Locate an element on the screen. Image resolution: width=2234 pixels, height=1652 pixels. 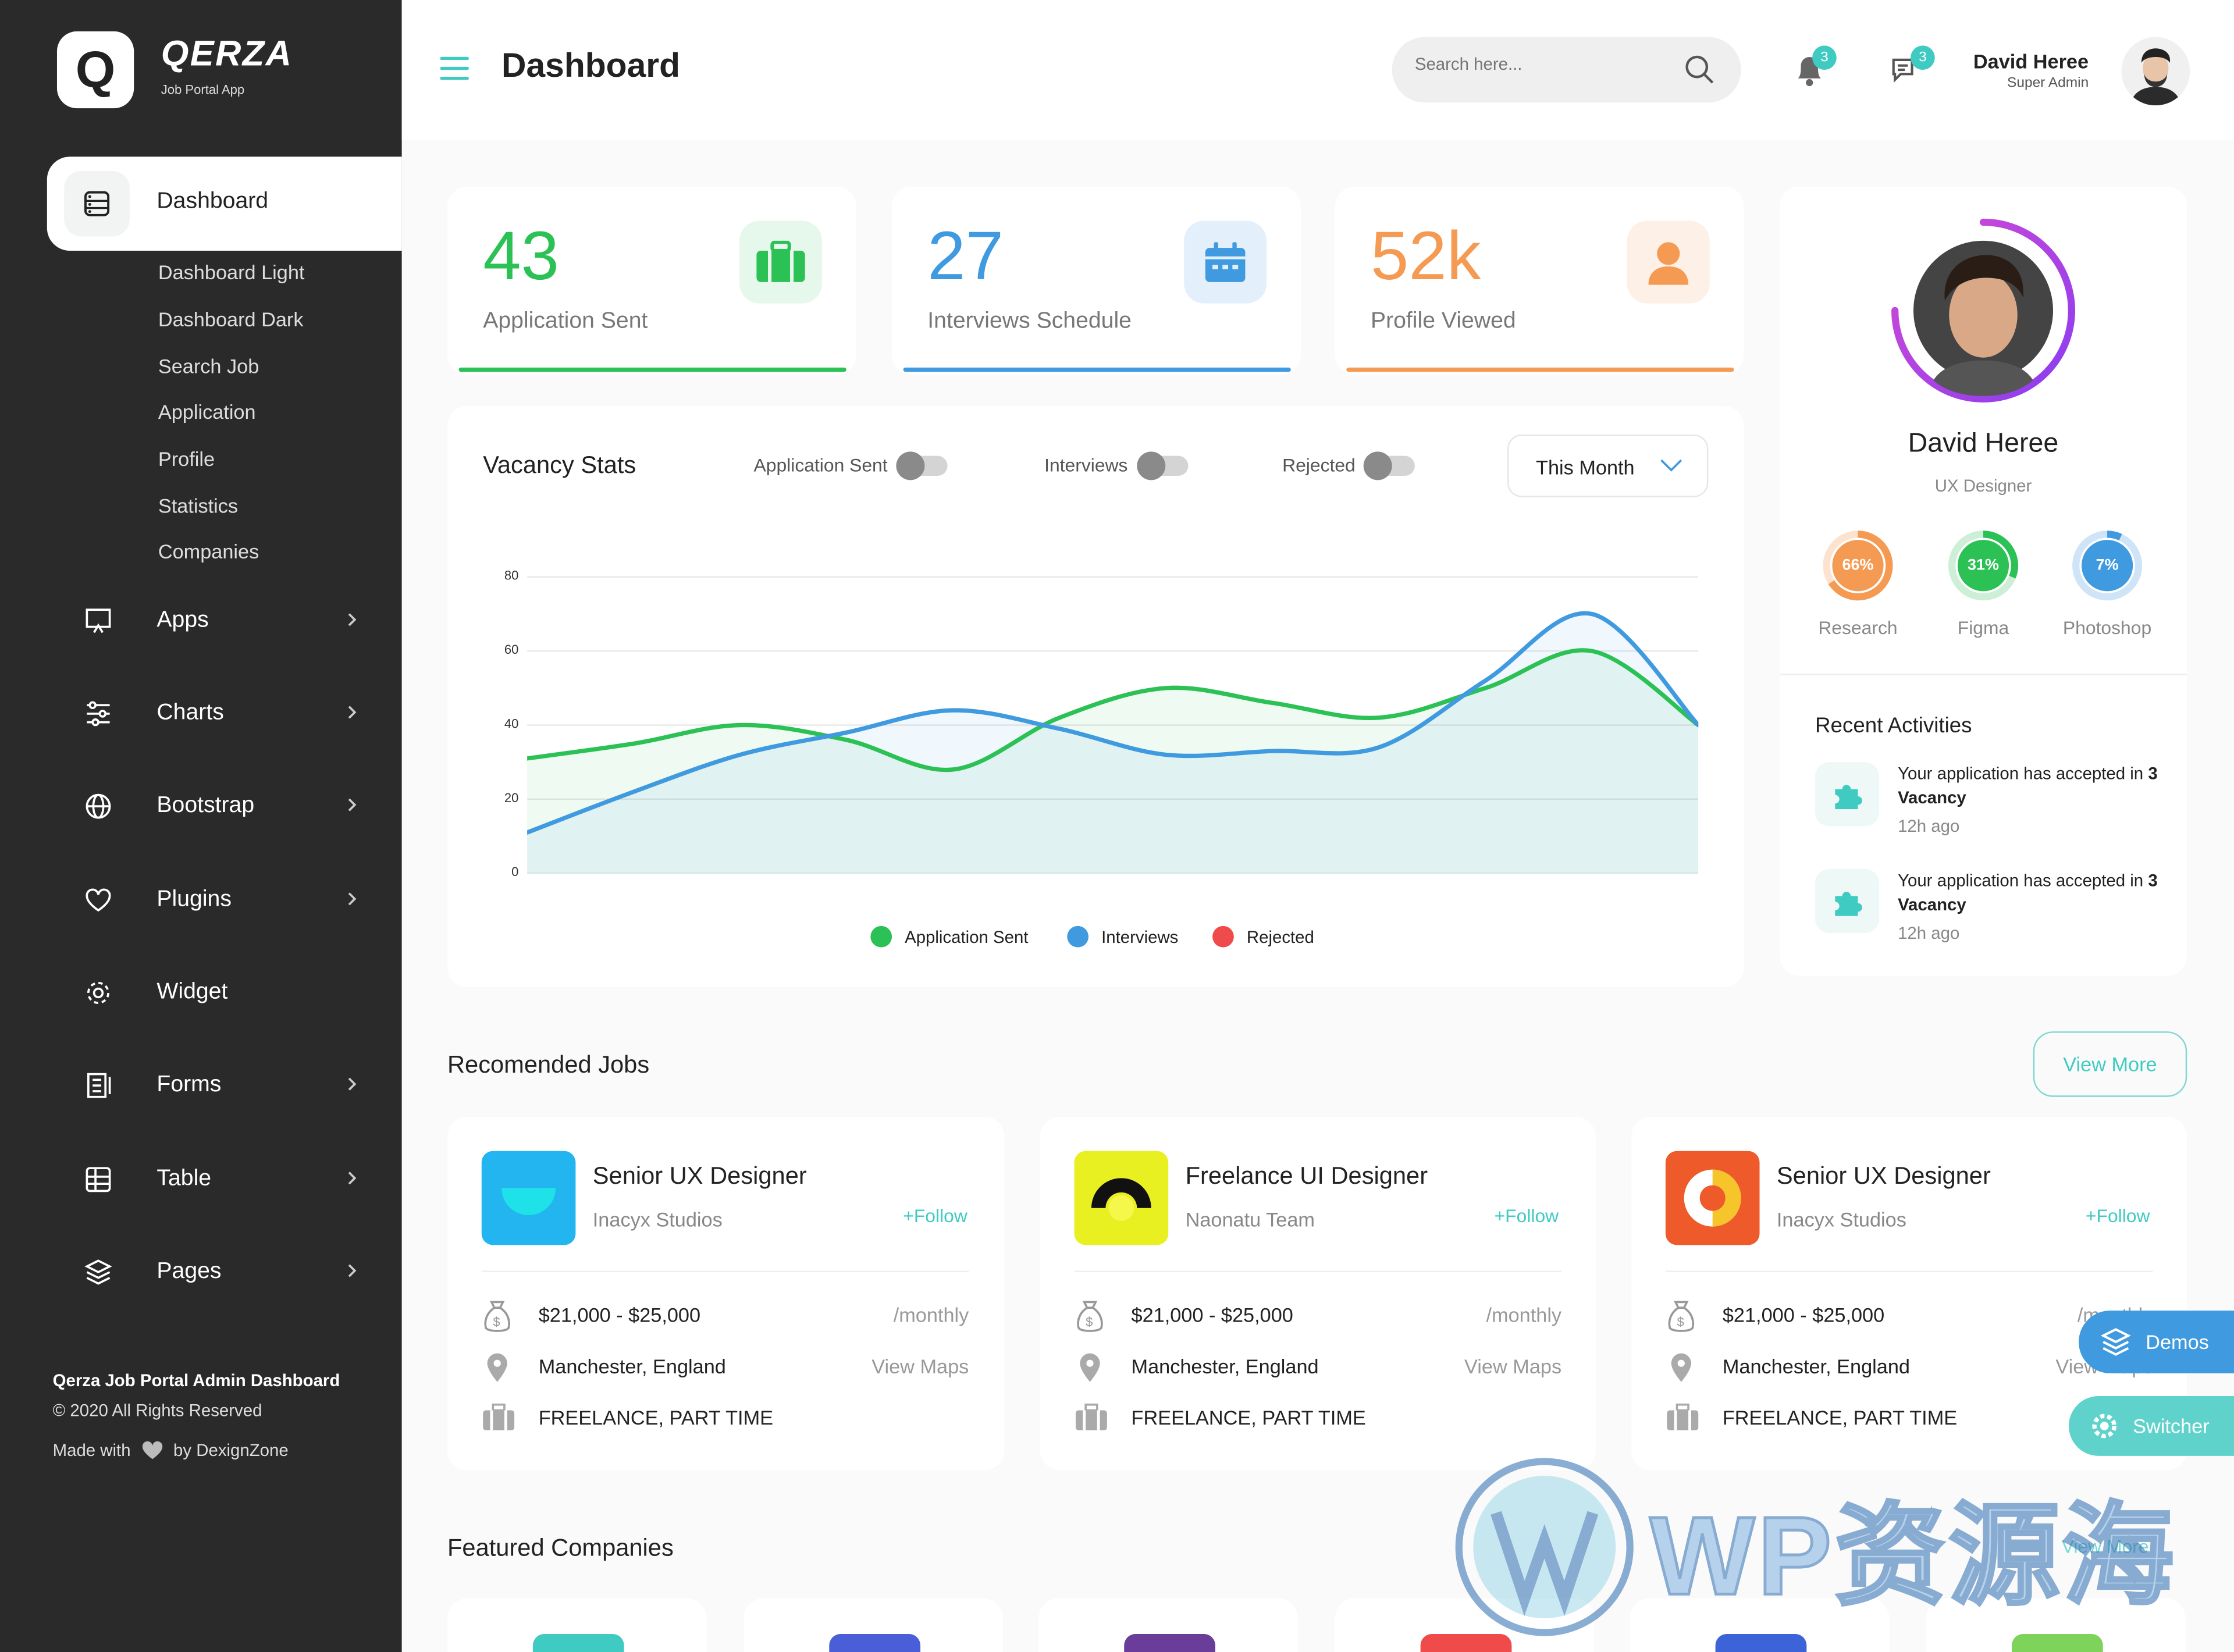
legend-interviews: Interviews is located at coordinates (1122, 936).